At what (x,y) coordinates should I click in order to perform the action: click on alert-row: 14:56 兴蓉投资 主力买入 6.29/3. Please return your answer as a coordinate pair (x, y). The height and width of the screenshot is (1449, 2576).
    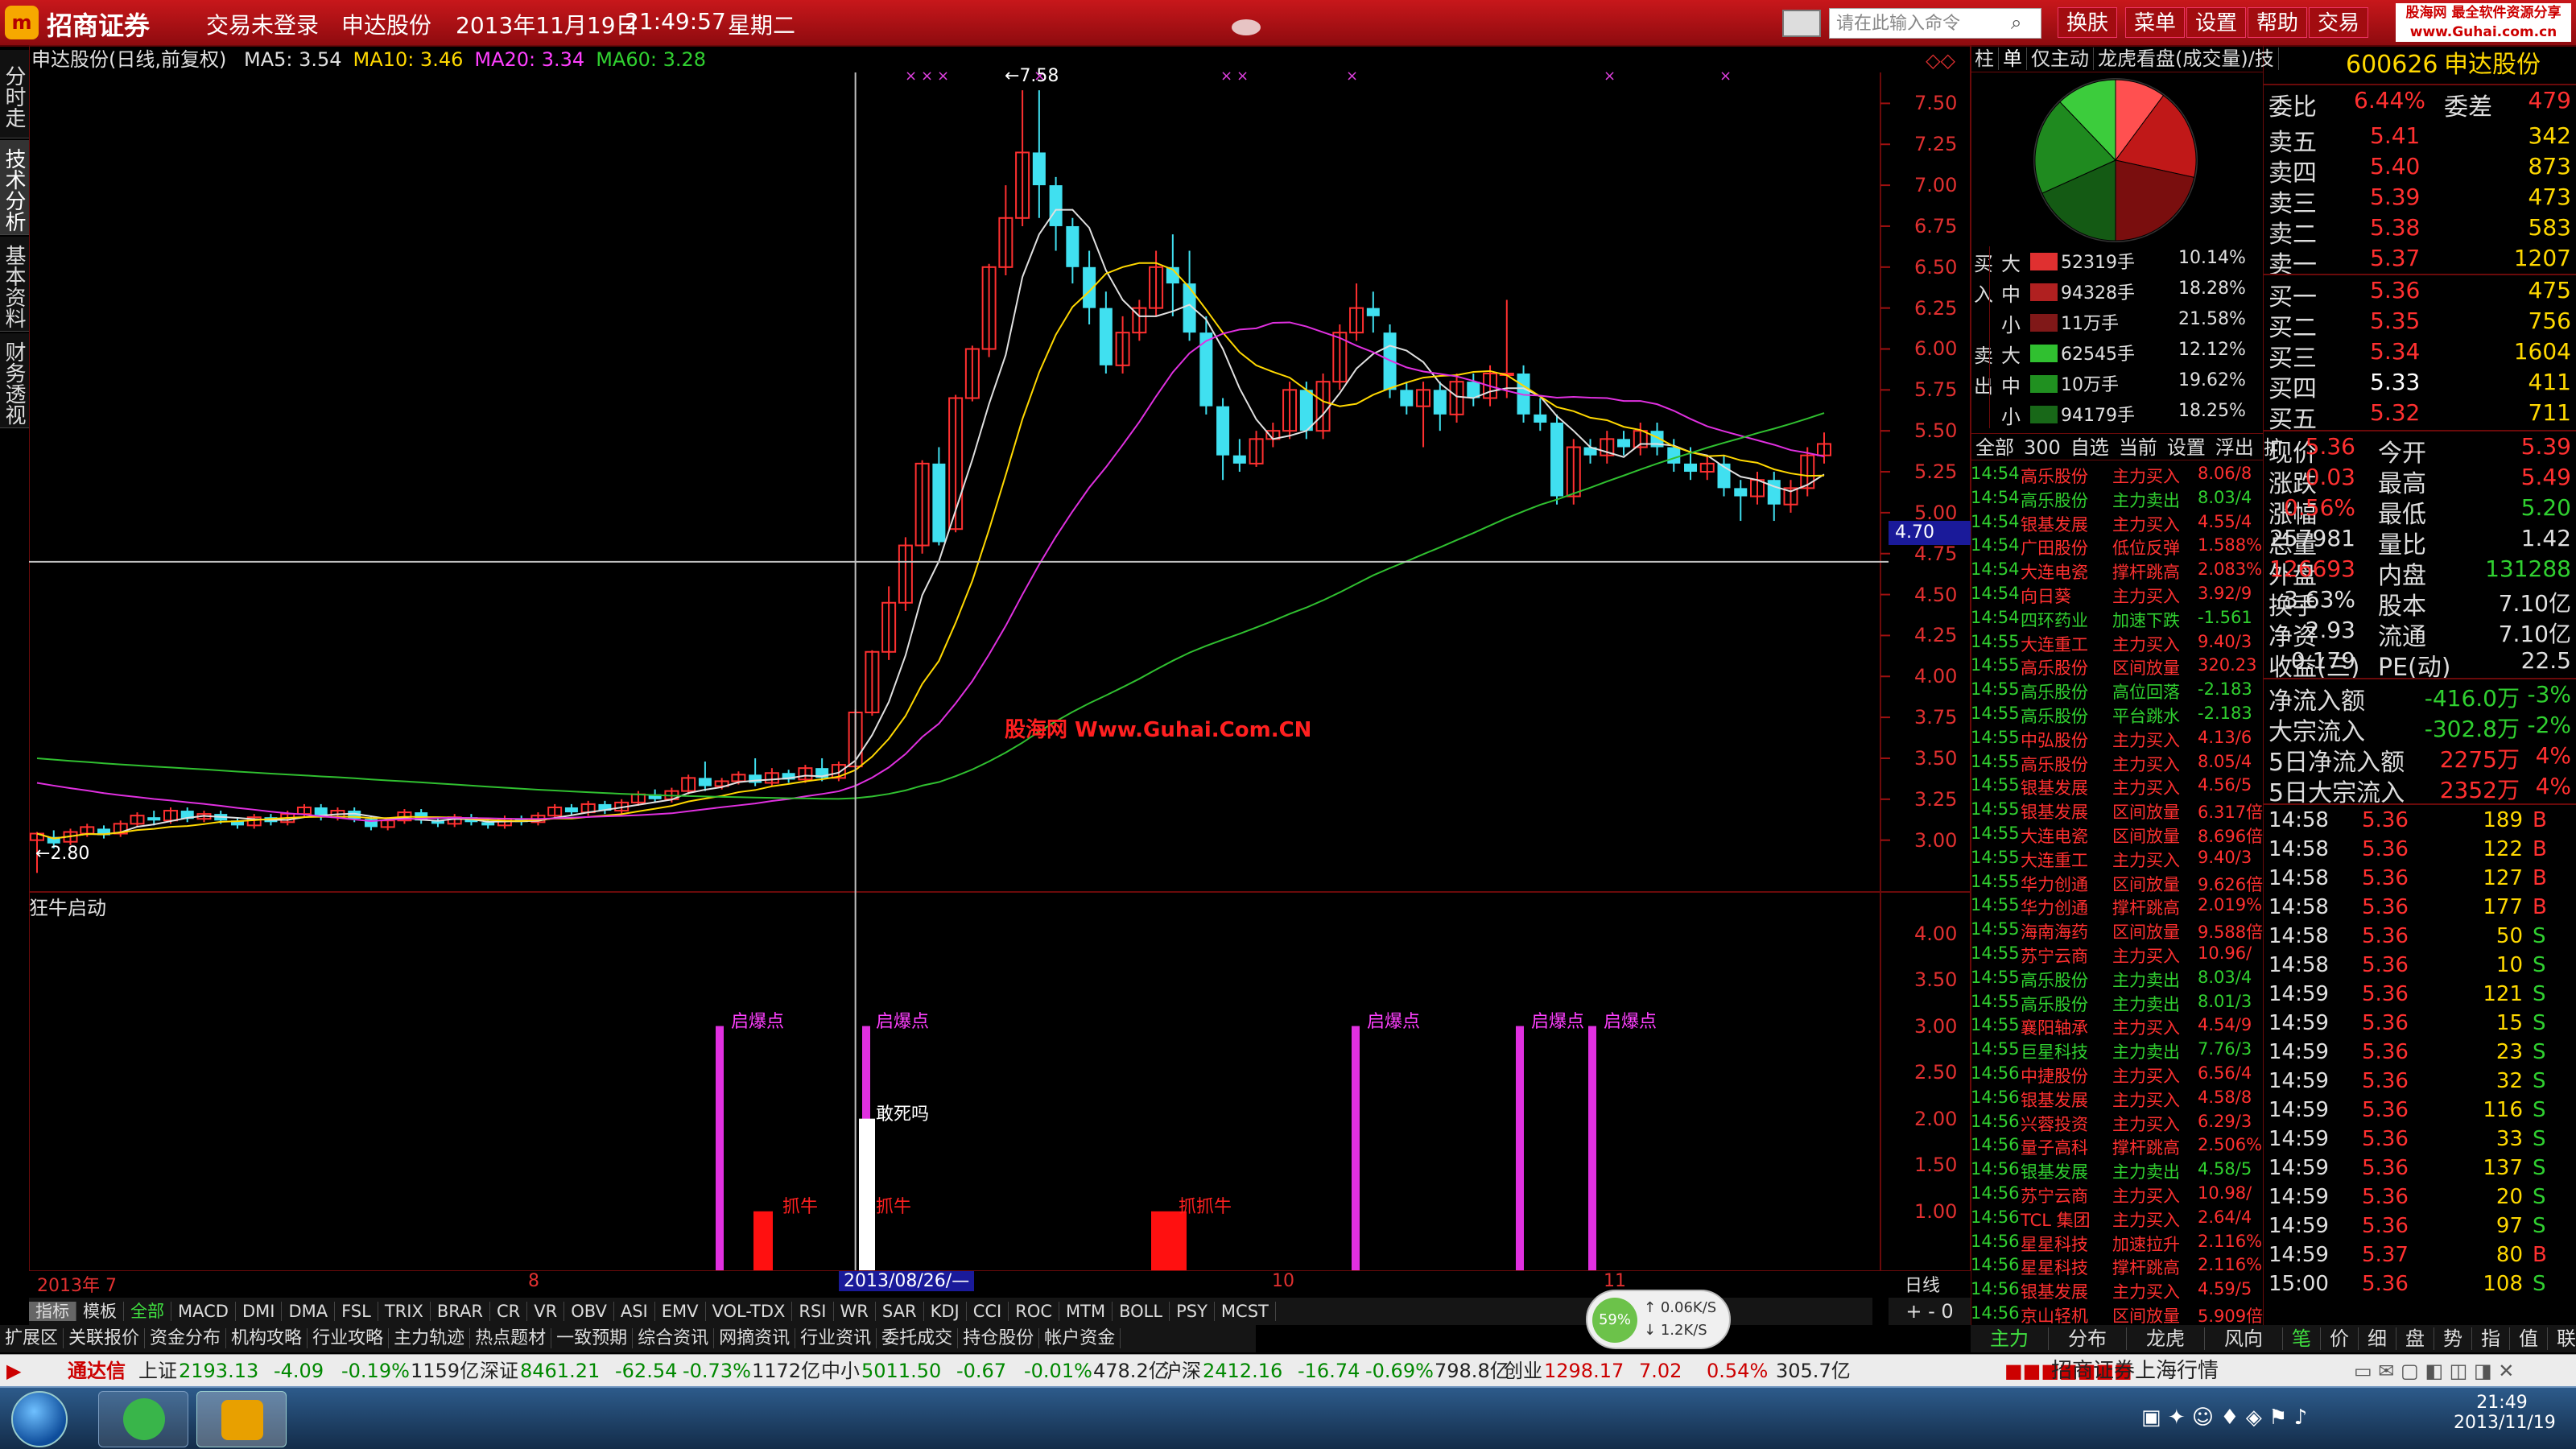
    Looking at the image, I should click on (2117, 1123).